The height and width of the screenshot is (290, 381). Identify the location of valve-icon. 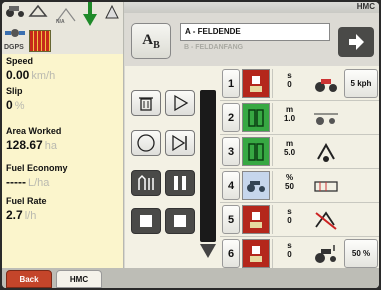
(256, 151).